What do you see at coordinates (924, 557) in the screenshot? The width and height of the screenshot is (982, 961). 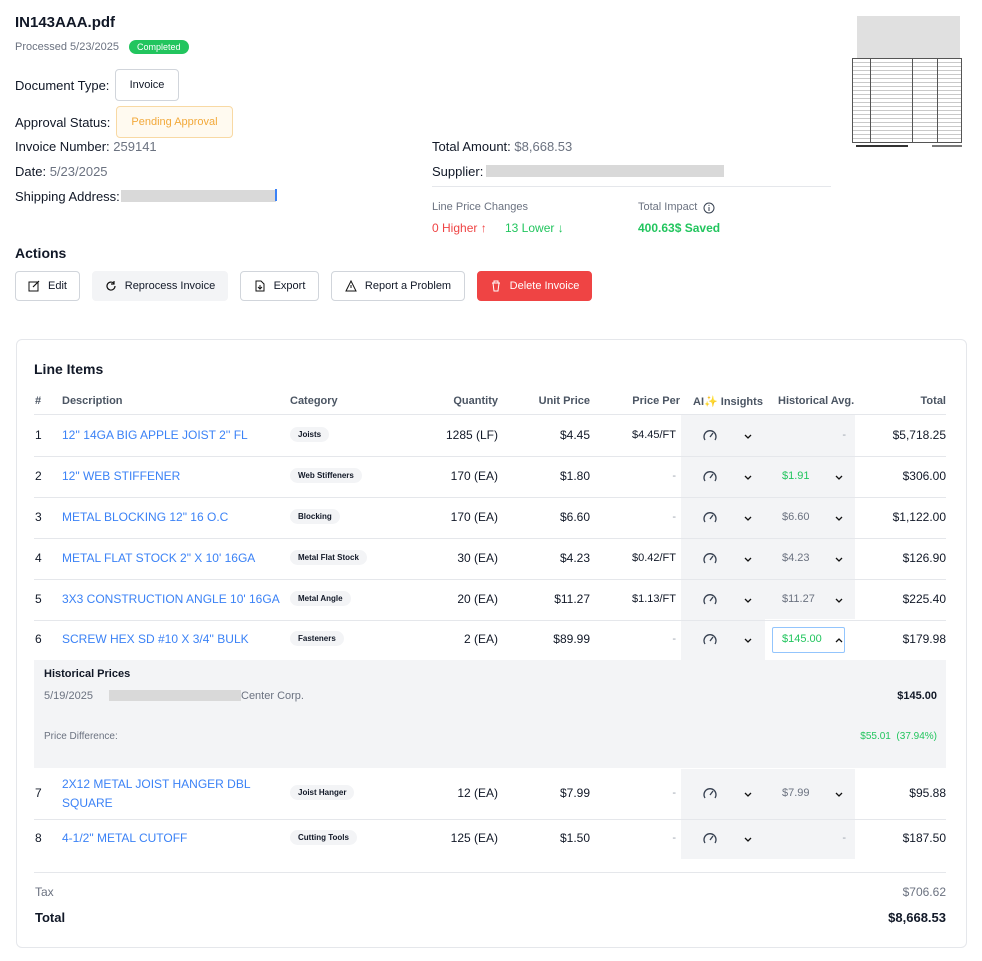 I see `line-total-cell: $126.90` at bounding box center [924, 557].